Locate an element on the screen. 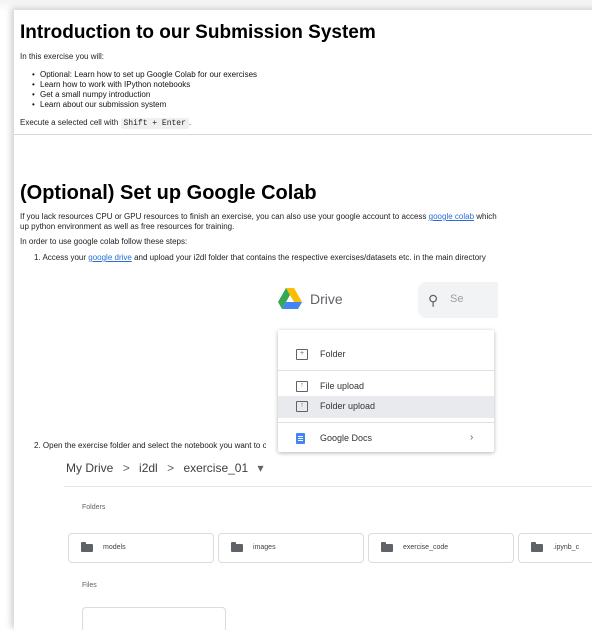 The height and width of the screenshot is (630, 592). menu-item-google-docs: Google Docs › is located at coordinates (386, 439).